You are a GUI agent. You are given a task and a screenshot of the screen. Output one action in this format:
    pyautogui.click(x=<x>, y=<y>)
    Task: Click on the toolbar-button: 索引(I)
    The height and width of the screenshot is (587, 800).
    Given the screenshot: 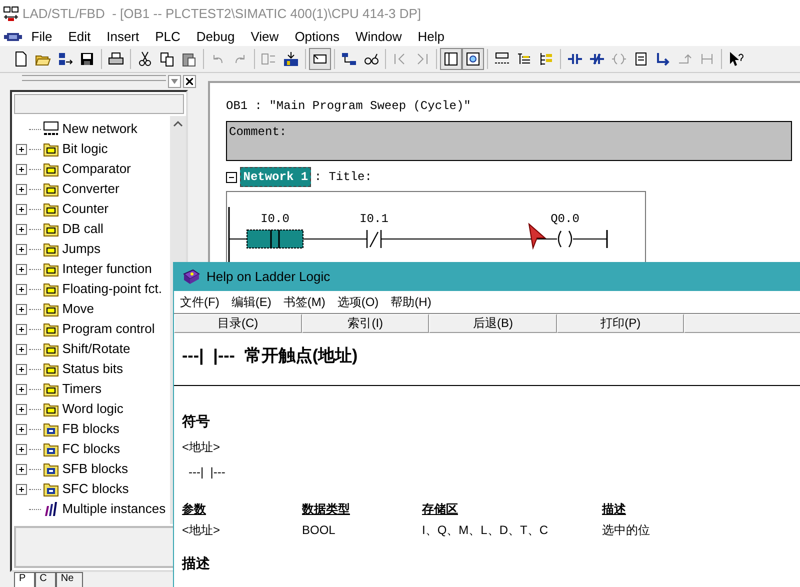 What is the action you would take?
    pyautogui.click(x=366, y=323)
    